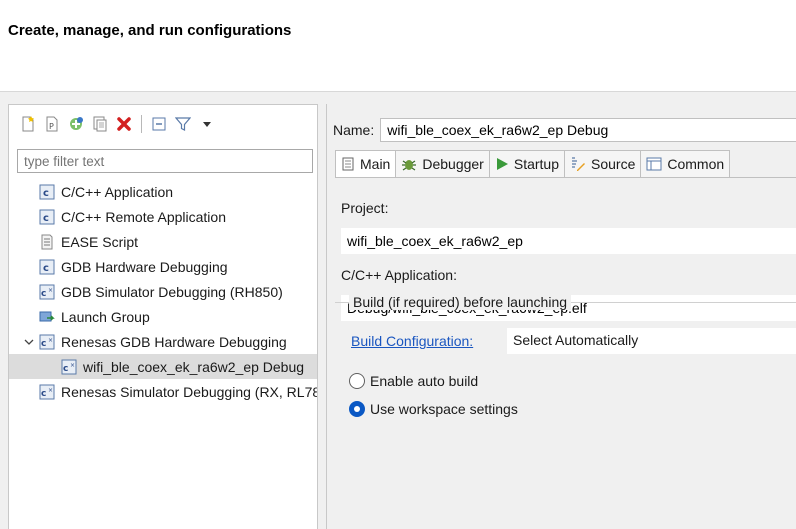  I want to click on tab-label: Source, so click(613, 164).